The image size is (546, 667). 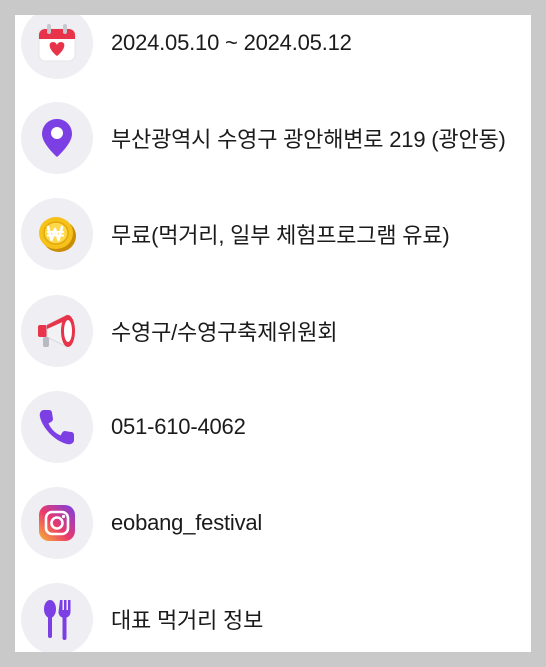 What do you see at coordinates (57, 43) in the screenshot?
I see `calendar-heart-icon` at bounding box center [57, 43].